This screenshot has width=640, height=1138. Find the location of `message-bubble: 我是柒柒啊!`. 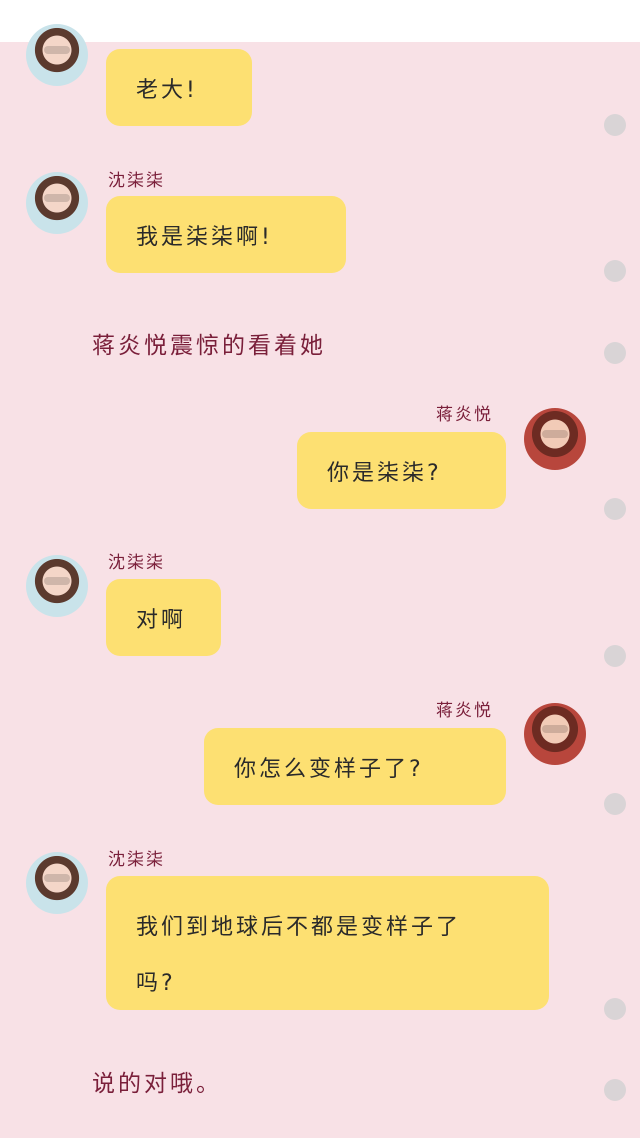

message-bubble: 我是柒柒啊! is located at coordinates (226, 234).